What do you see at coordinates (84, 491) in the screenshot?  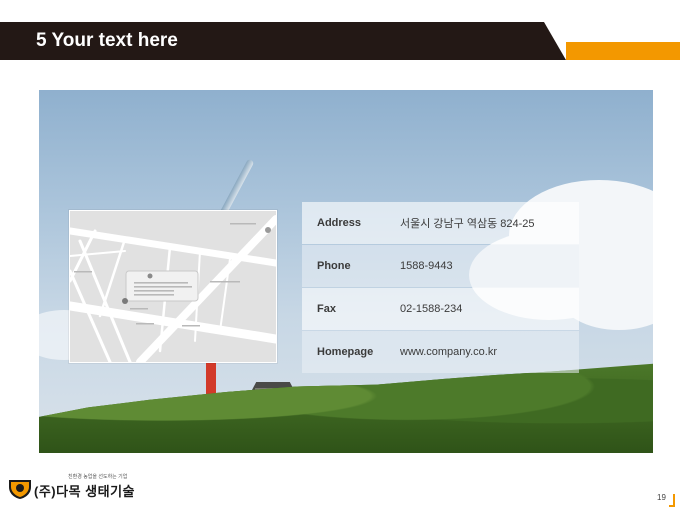 I see `company-name: (주)다목 생태기술` at bounding box center [84, 491].